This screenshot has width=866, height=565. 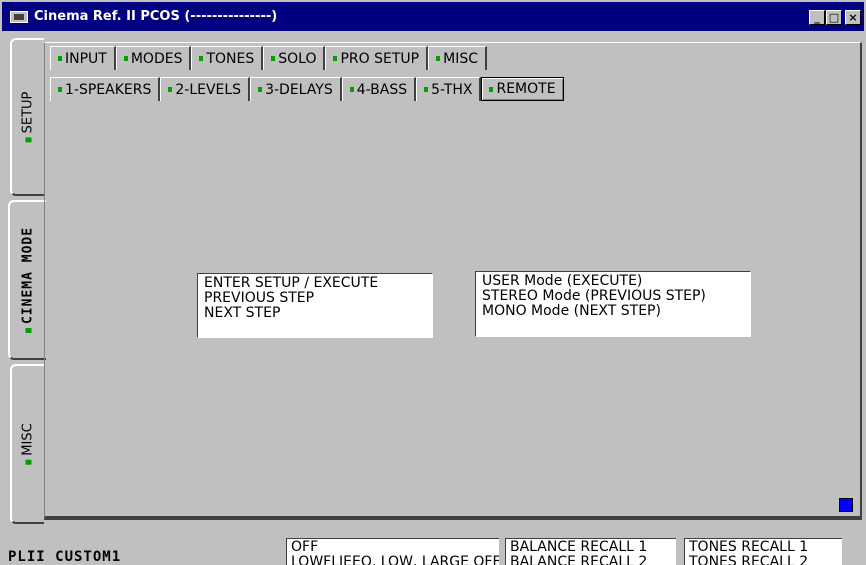 I want to click on top-tab-bar: INPUT MODES TONES SOLO PRO SETUP MISC, so click(x=268, y=58).